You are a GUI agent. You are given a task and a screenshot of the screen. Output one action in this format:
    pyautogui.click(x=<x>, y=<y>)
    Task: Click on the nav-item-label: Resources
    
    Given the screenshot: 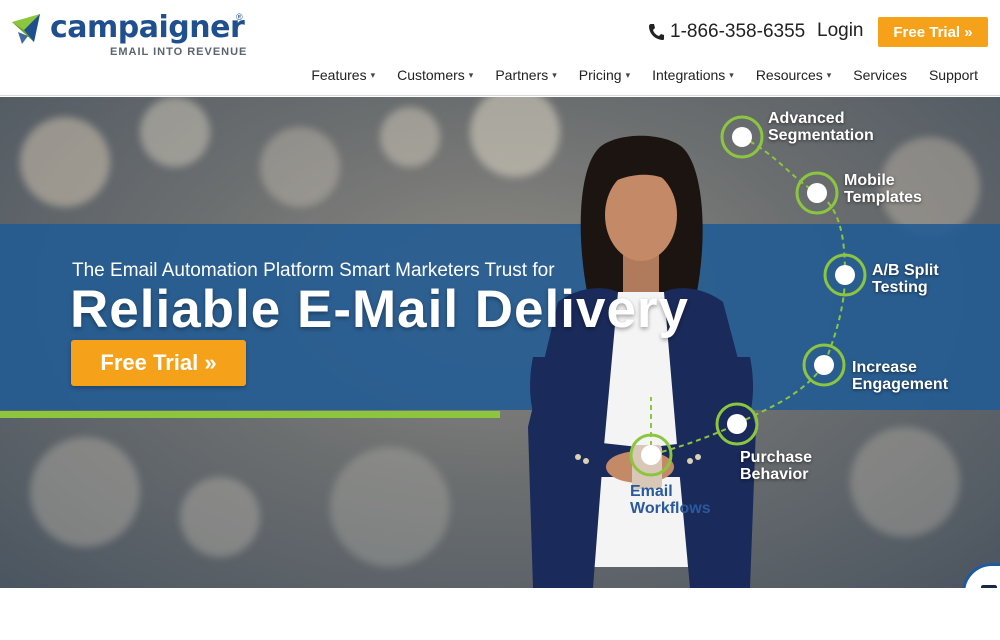 What is the action you would take?
    pyautogui.click(x=789, y=75)
    